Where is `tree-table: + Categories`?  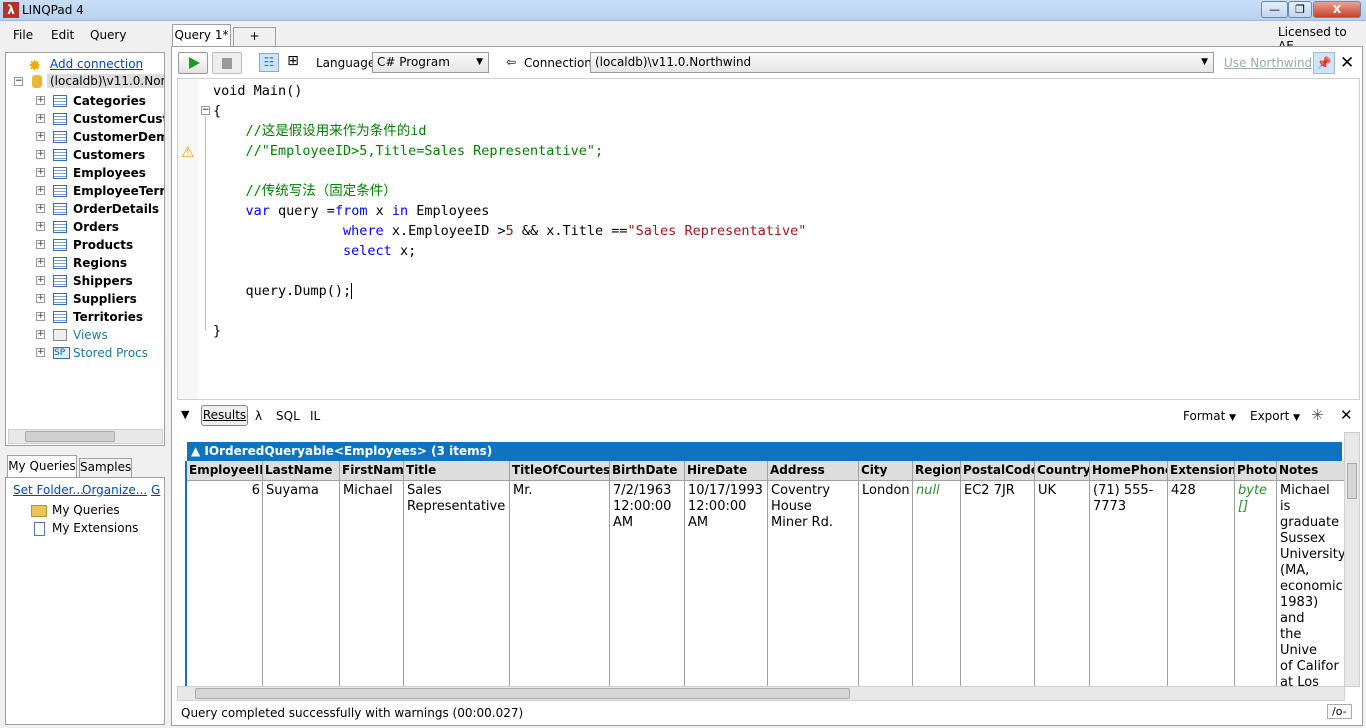
tree-table: + Categories is located at coordinates (85, 101).